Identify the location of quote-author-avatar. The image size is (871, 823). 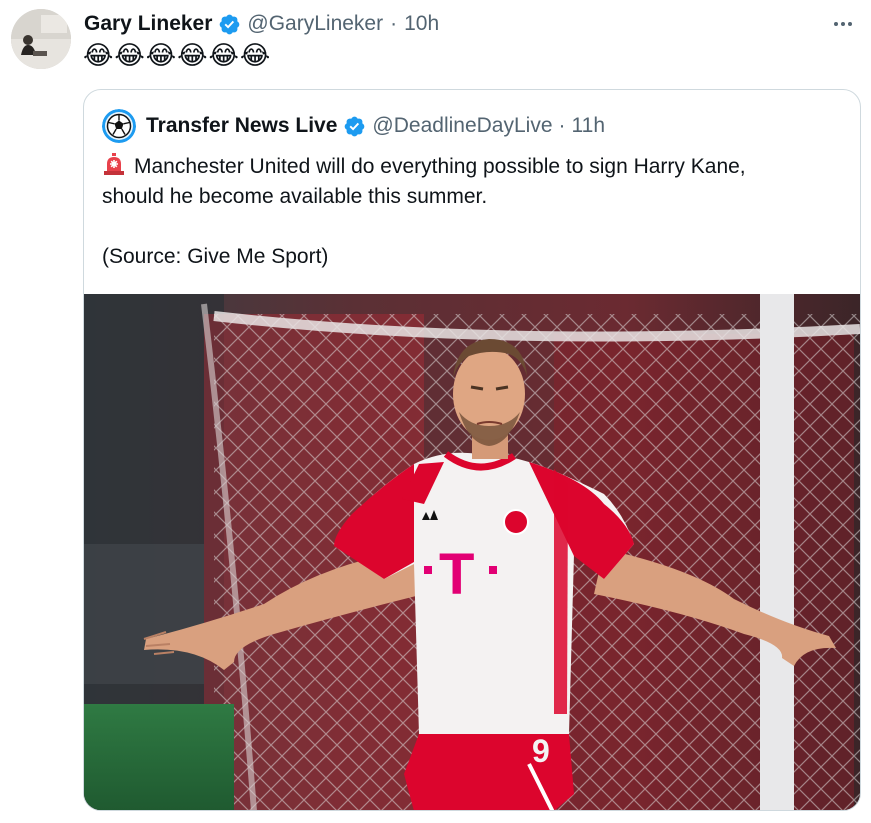
(119, 126).